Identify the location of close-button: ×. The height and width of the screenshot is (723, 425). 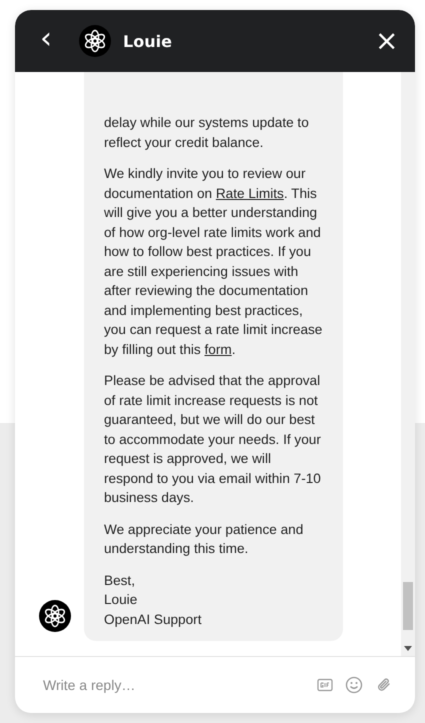
(386, 41).